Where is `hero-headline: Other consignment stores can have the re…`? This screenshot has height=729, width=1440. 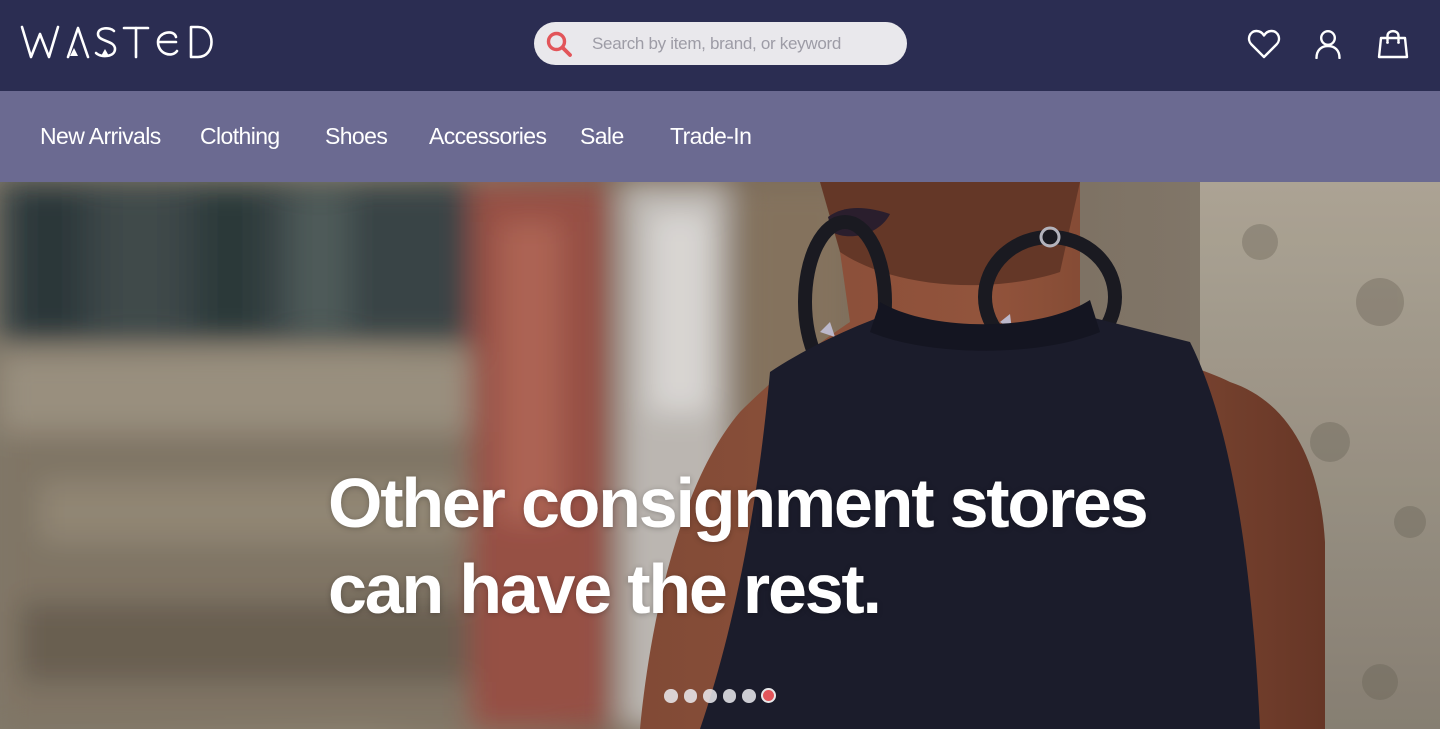 hero-headline: Other consignment stores can have the re… is located at coordinates (778, 546).